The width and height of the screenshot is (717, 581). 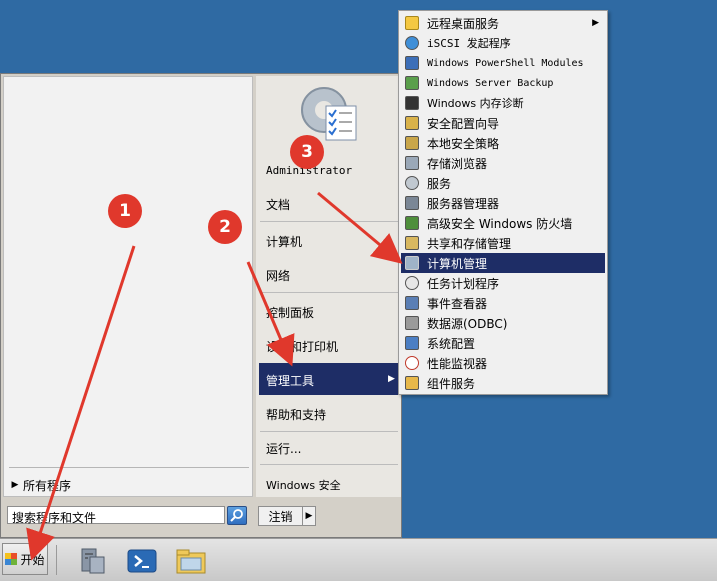 I want to click on annotation-badge: 3, so click(x=307, y=152).